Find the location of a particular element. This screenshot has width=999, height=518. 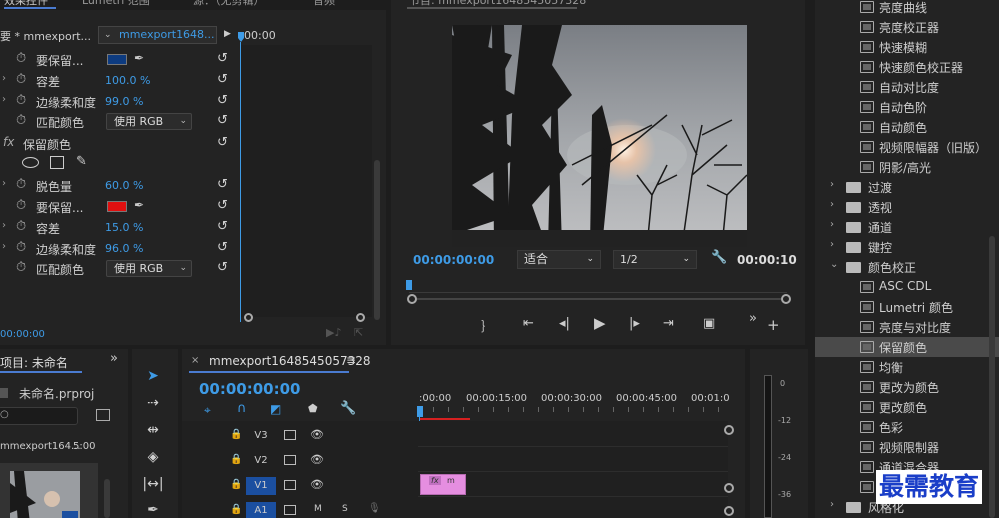

step-back-icon: ◂| is located at coordinates (564, 323).